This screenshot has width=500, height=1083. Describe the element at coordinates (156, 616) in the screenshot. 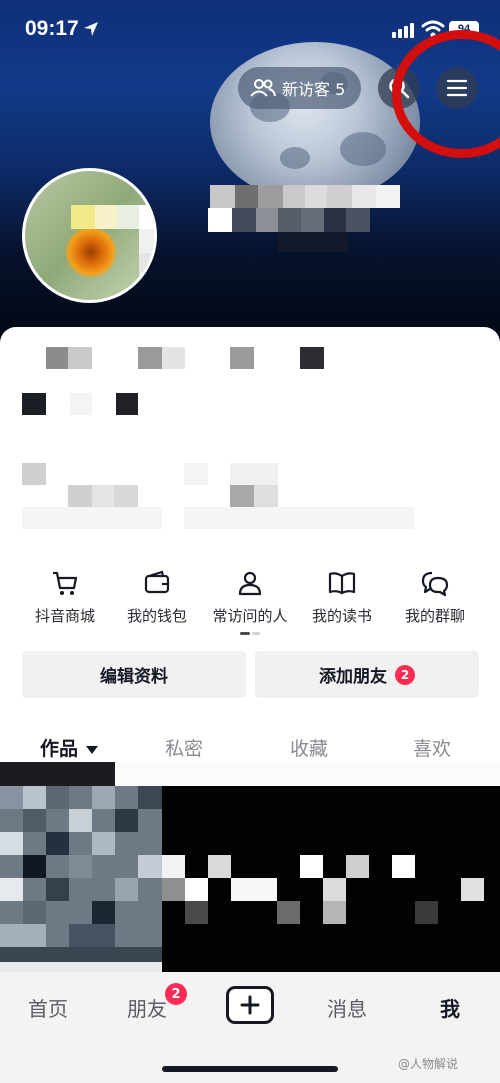

I see `shortcut-label: 我的钱包` at that location.